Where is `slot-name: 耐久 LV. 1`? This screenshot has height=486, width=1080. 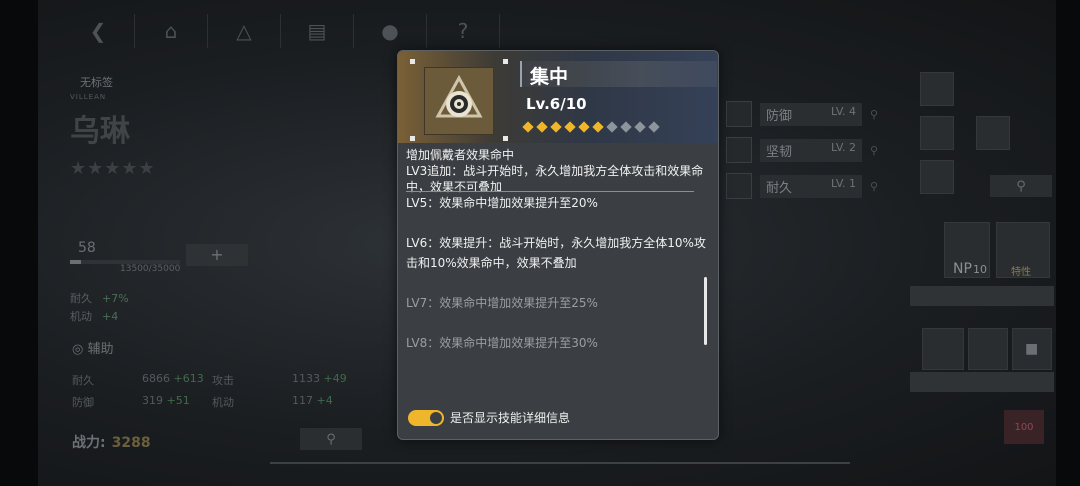 slot-name: 耐久 LV. 1 is located at coordinates (811, 186).